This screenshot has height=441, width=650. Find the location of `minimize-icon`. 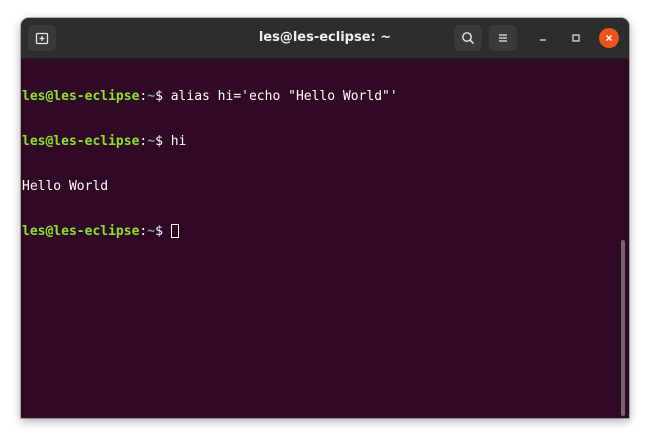

minimize-icon is located at coordinates (543, 40).